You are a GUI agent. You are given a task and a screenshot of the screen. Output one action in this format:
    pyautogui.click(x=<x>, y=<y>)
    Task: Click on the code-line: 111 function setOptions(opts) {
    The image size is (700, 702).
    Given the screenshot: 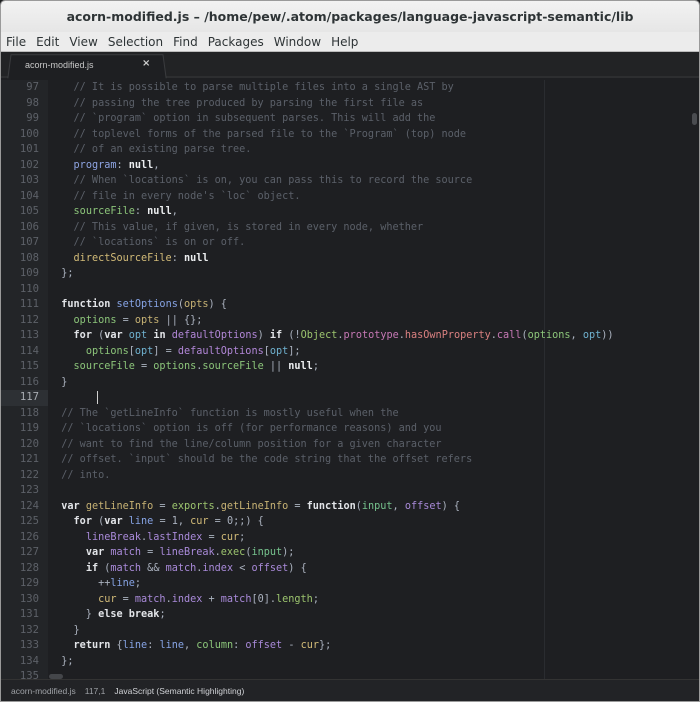 What is the action you would take?
    pyautogui.click(x=350, y=305)
    